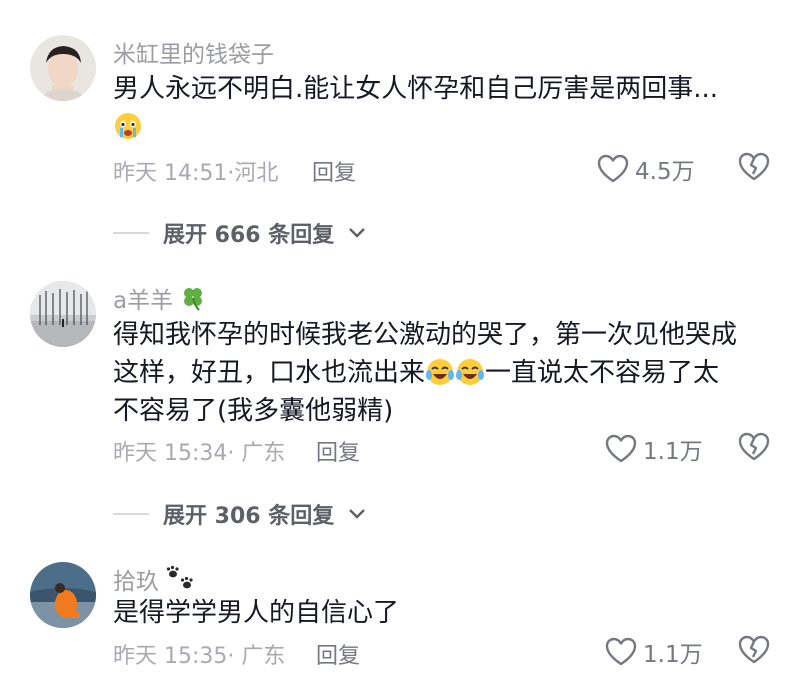 The height and width of the screenshot is (684, 800). I want to click on timestamp-location: 昨天 15:34· 广东, so click(199, 453).